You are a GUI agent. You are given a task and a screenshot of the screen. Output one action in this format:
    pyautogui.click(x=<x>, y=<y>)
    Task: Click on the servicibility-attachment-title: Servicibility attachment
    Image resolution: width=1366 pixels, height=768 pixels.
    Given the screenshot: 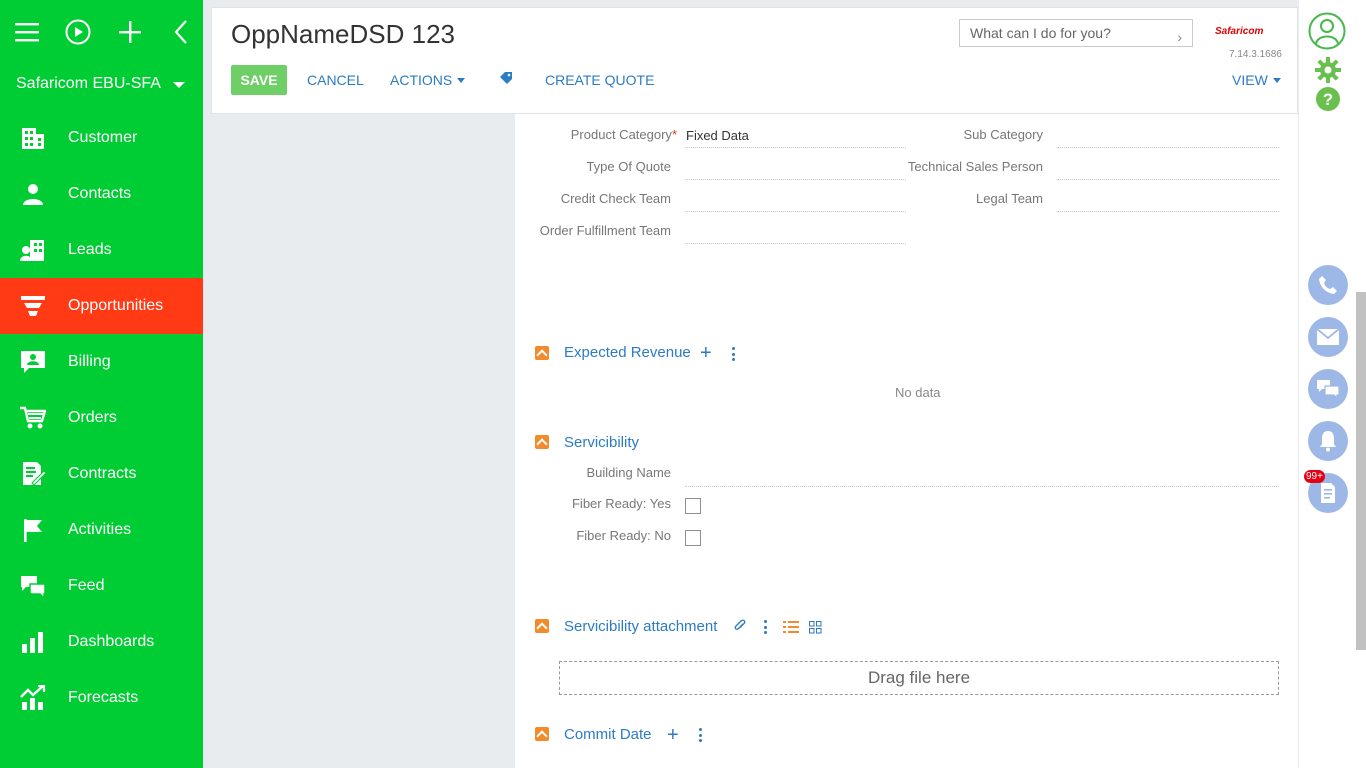 What is the action you would take?
    pyautogui.click(x=640, y=626)
    